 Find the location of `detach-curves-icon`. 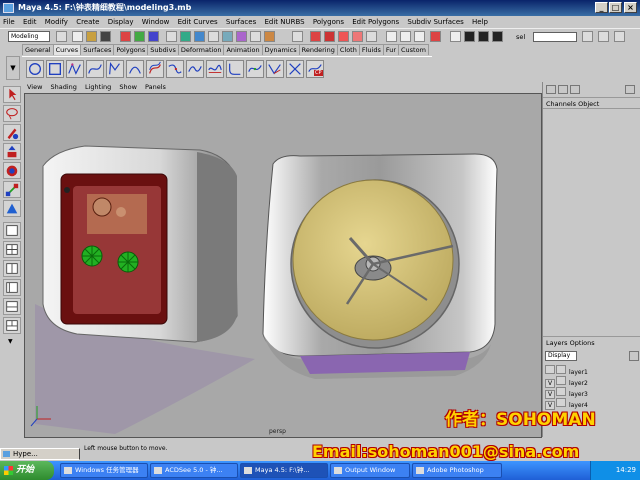

detach-curves-icon is located at coordinates (195, 69).